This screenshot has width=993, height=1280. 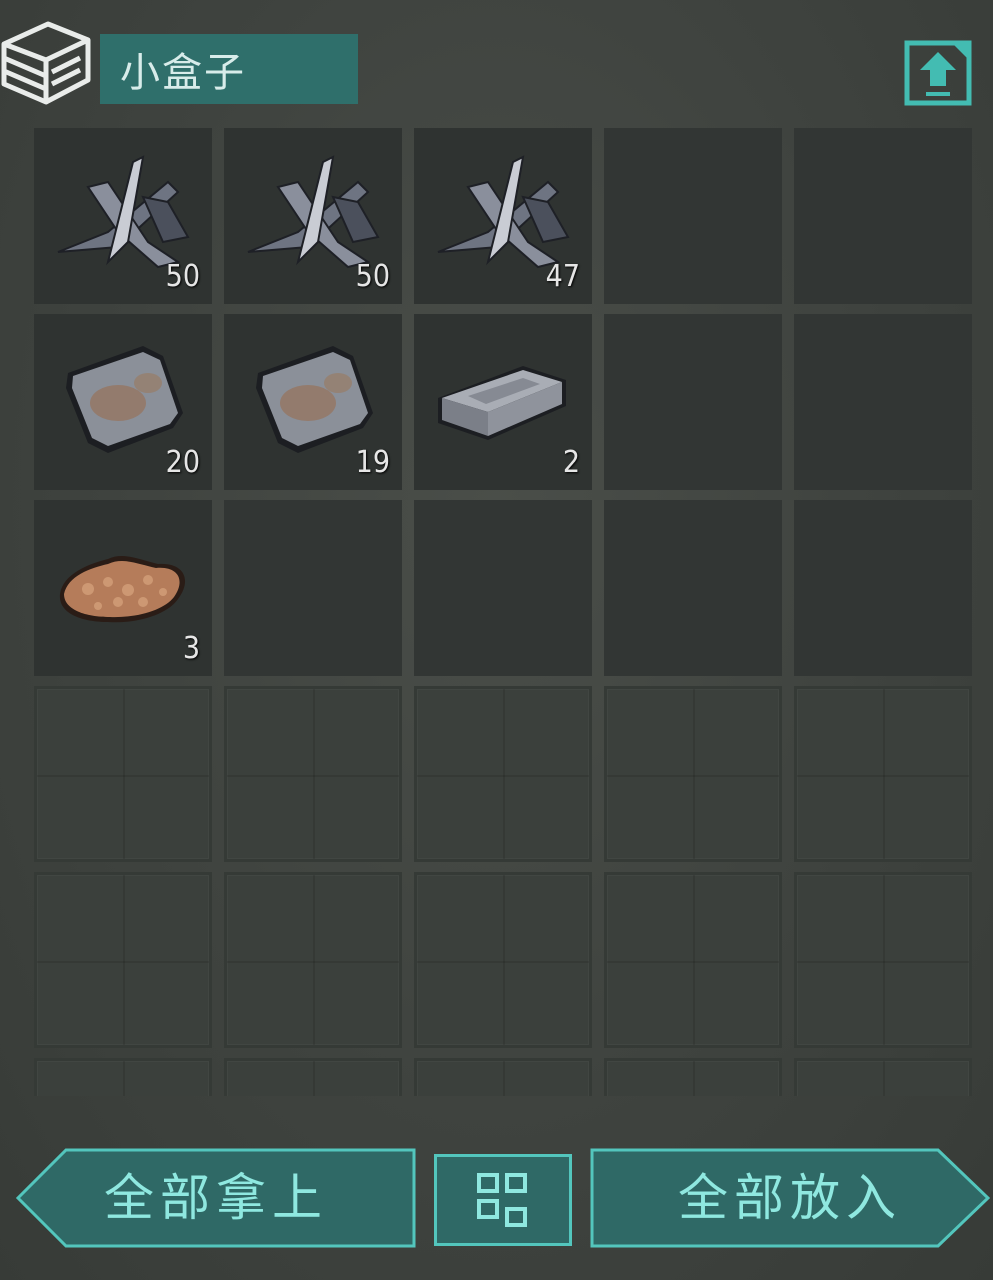 I want to click on take-all-button: 全部拿上, so click(x=216, y=1198).